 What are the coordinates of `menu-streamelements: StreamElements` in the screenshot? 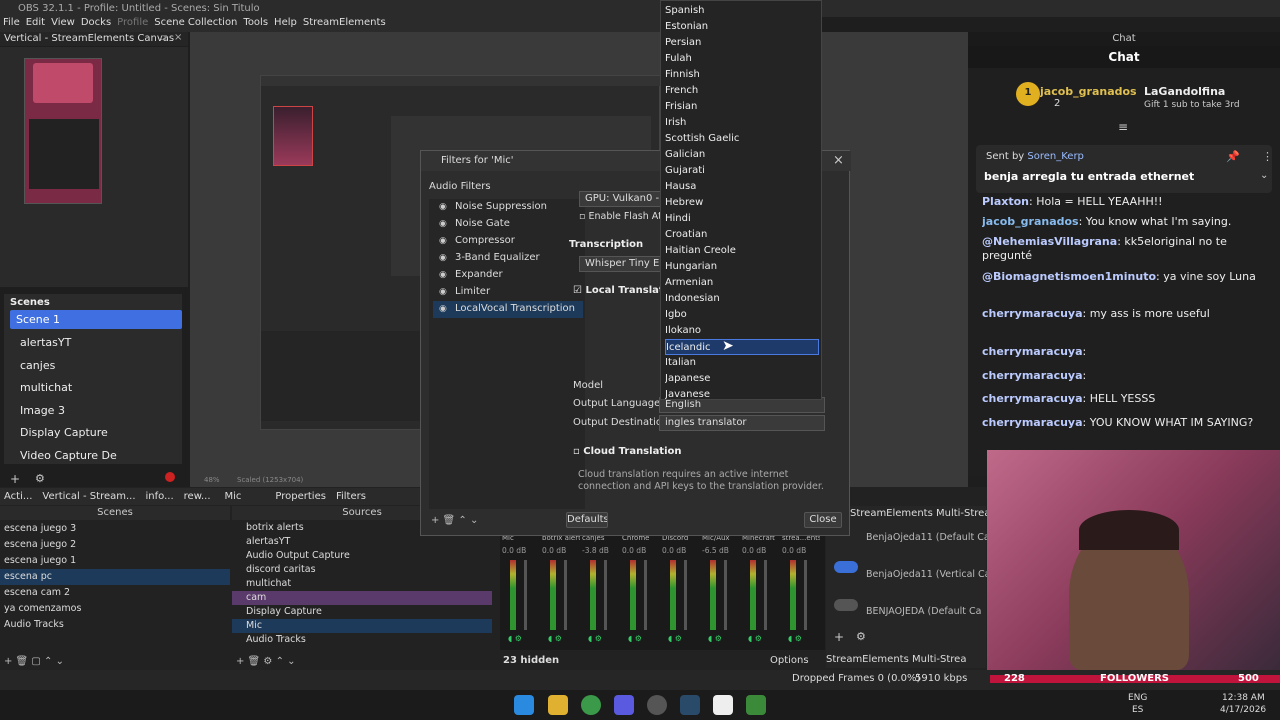 It's located at (344, 22).